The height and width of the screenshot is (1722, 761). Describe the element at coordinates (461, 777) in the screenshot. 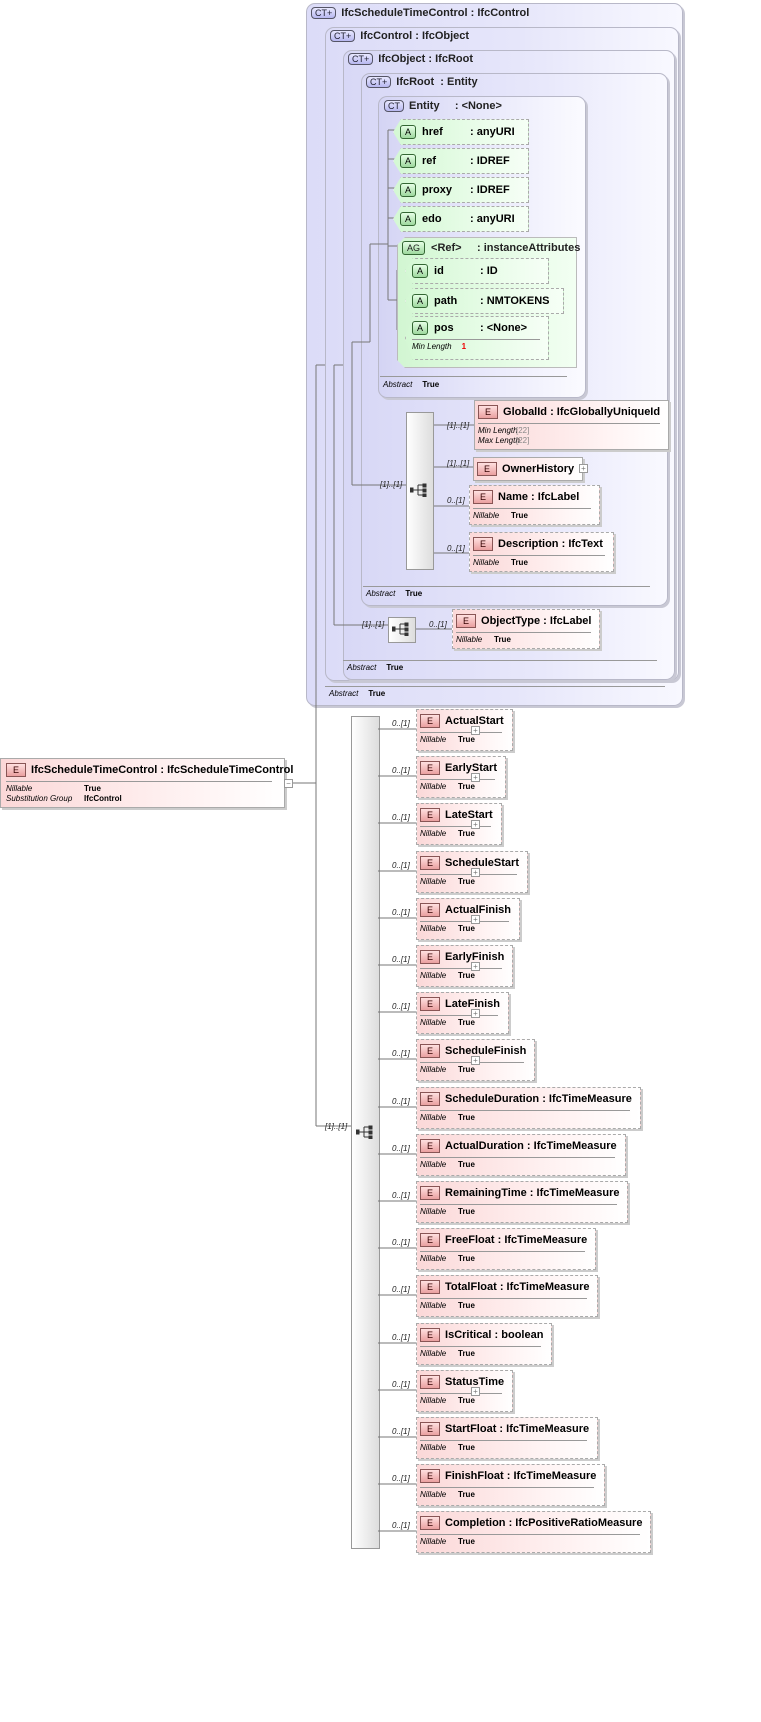

I see `element-earlystart: E EarlyStart Nillable True` at that location.